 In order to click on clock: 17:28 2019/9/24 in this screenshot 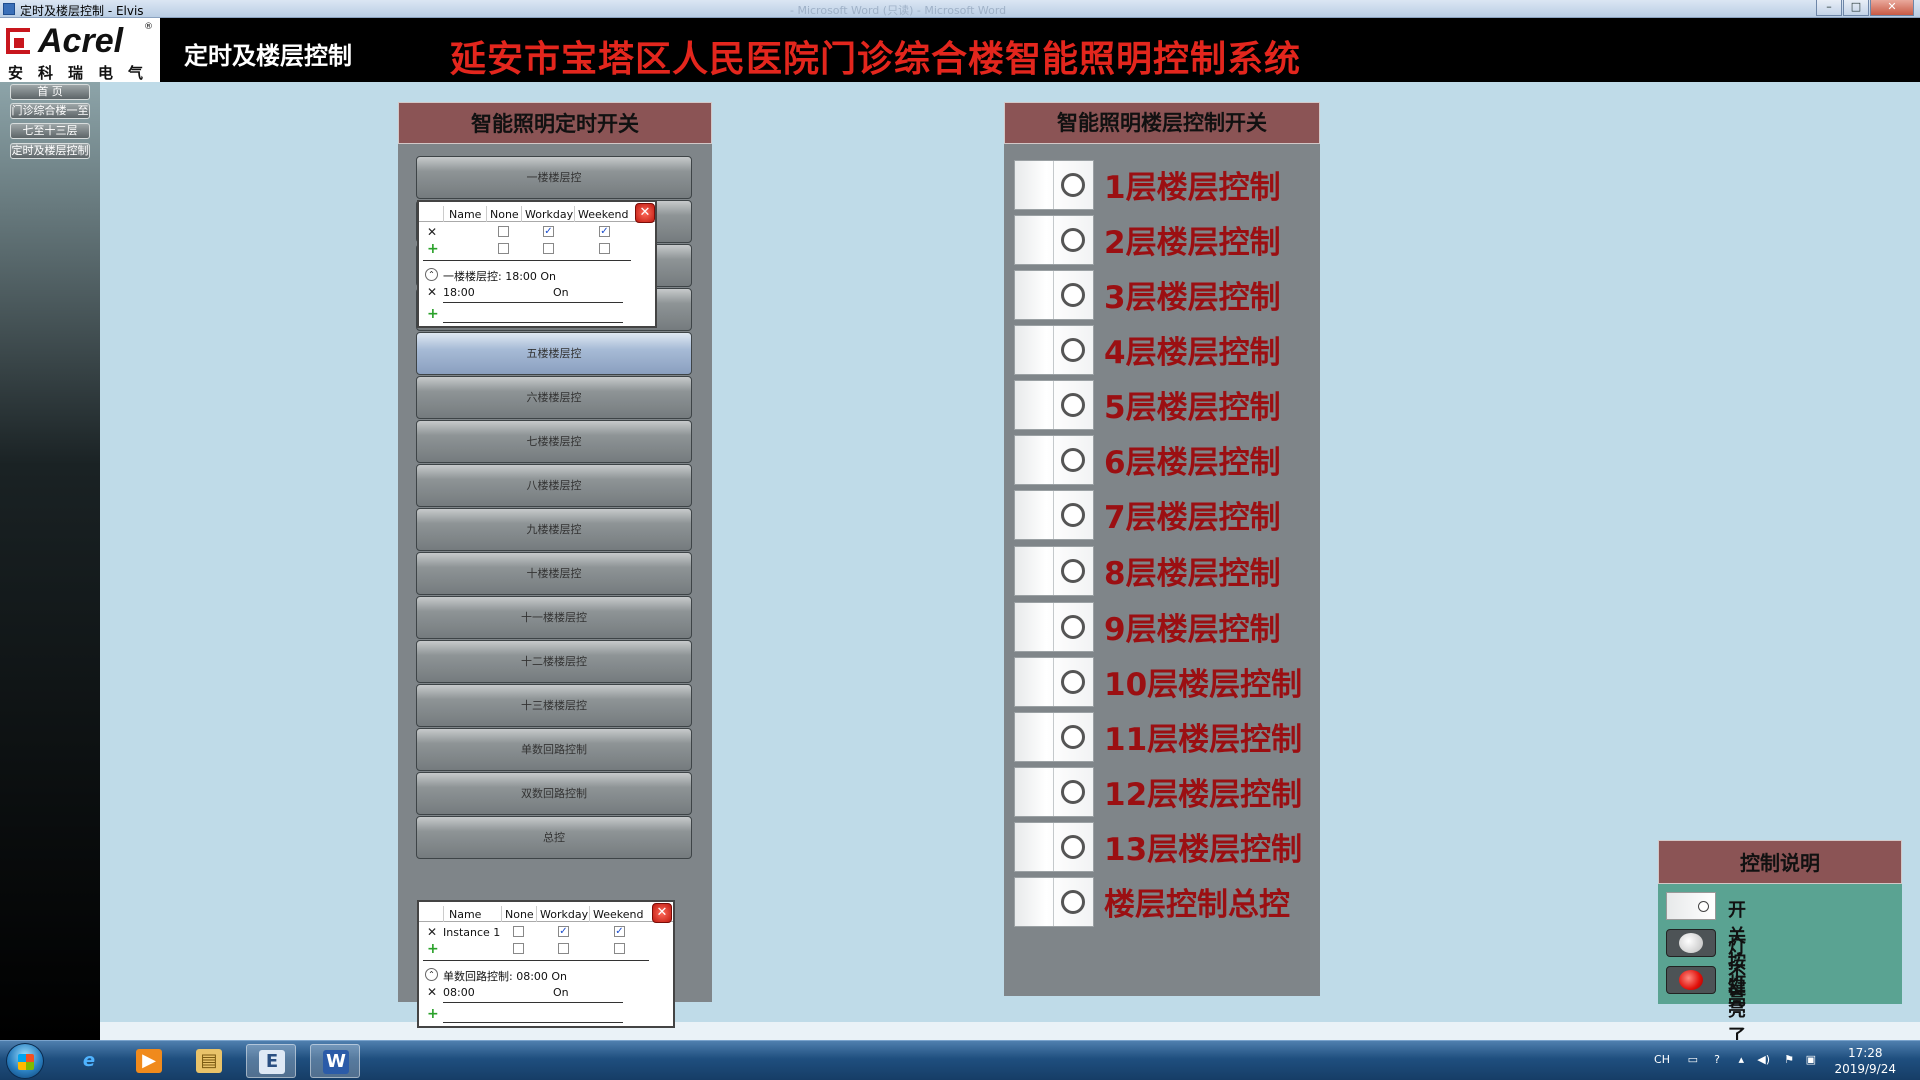, I will do `click(1865, 1061)`.